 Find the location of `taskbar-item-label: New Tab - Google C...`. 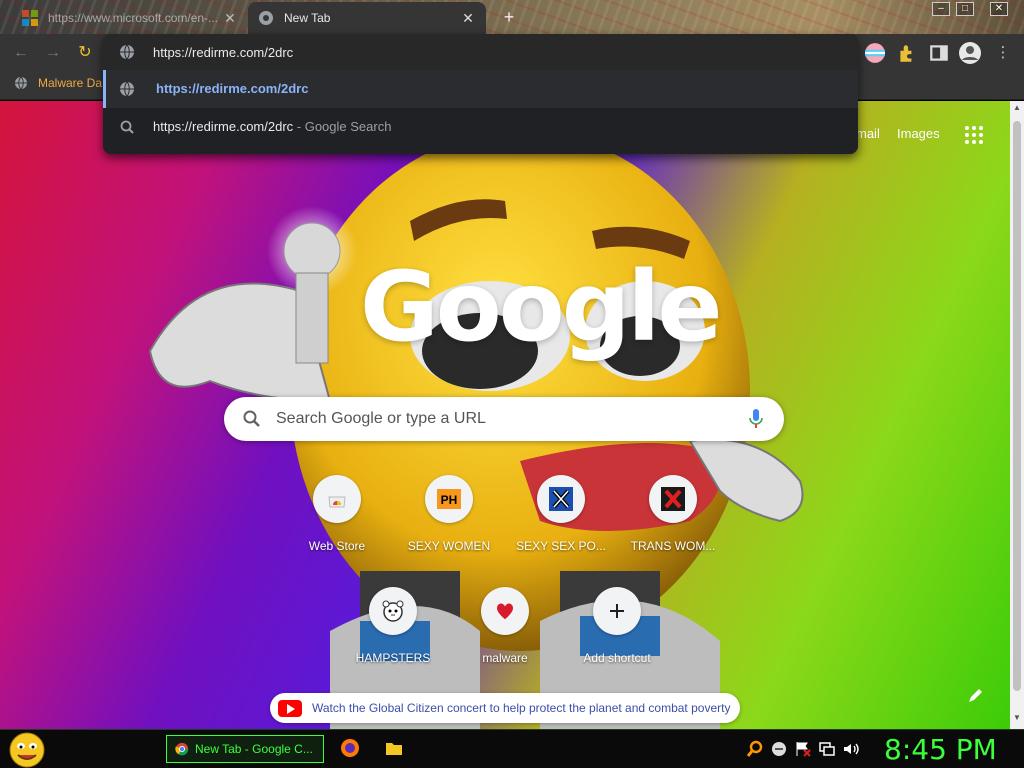

taskbar-item-label: New Tab - Google C... is located at coordinates (254, 749).